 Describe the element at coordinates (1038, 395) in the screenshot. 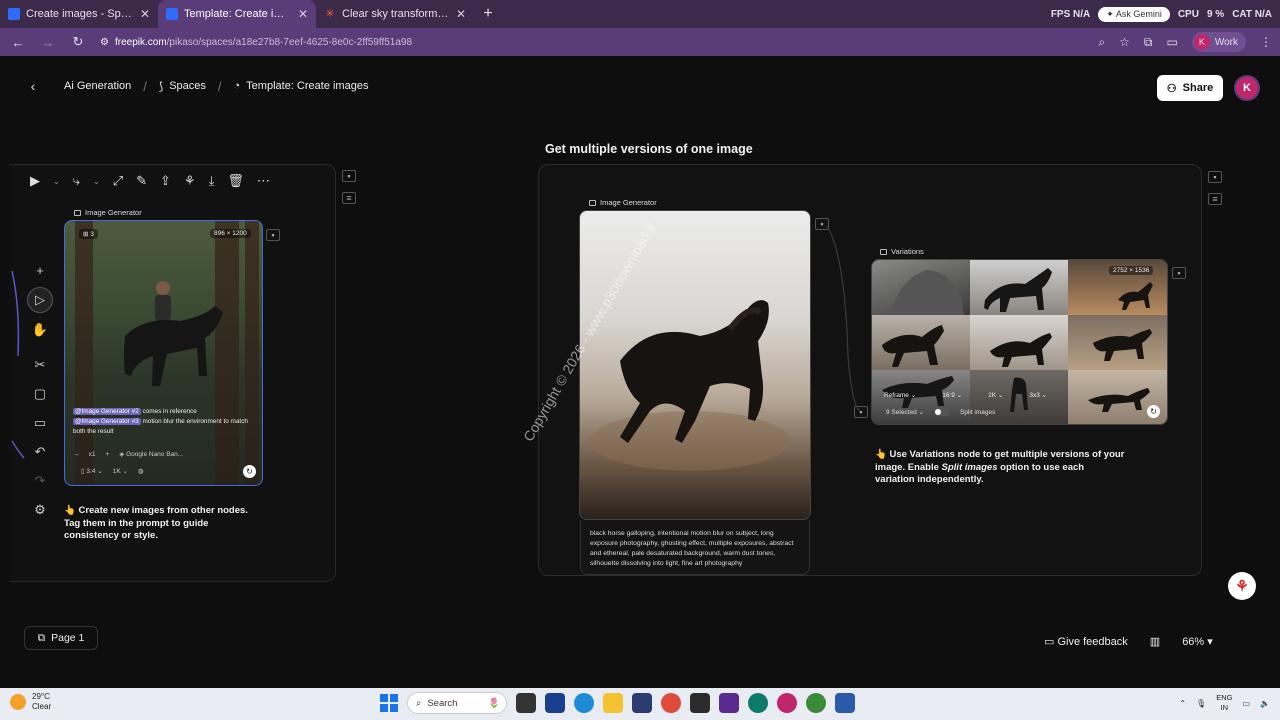

I see `grid-selector: 3x3 ⌄` at that location.